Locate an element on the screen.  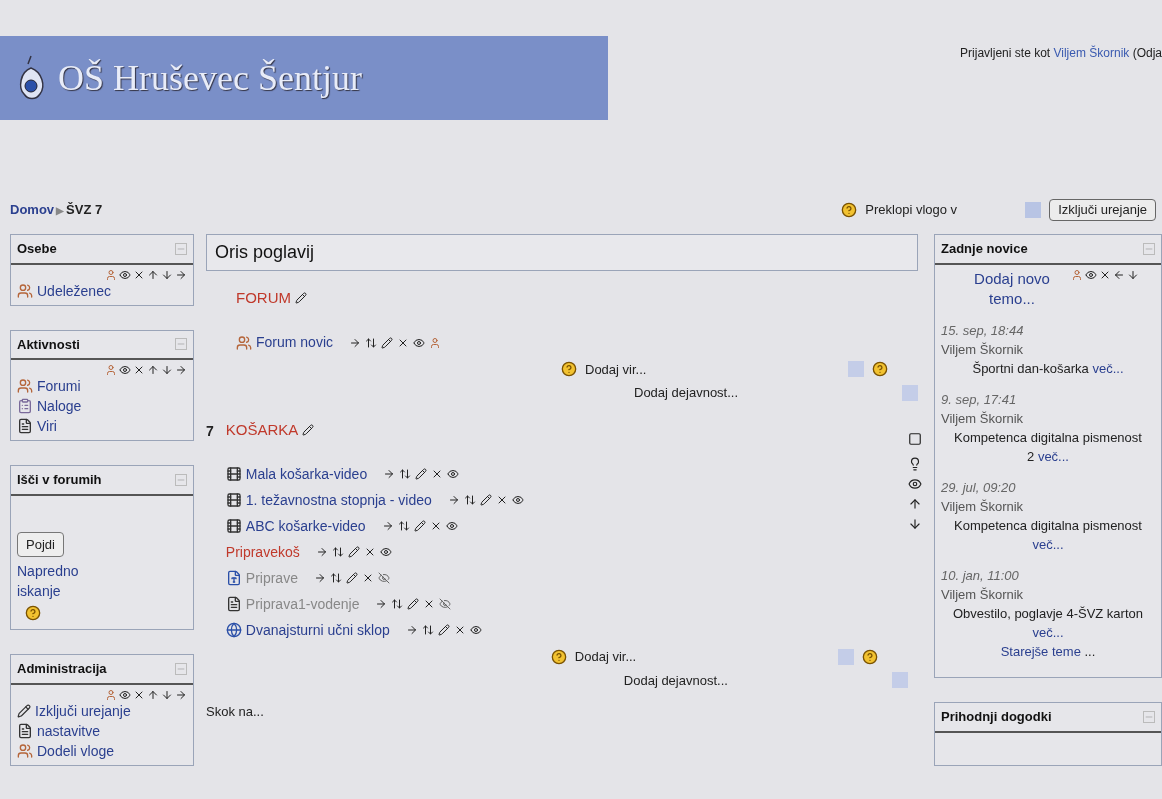
older-topics-link: Starejše teme is located at coordinates (1040, 651).